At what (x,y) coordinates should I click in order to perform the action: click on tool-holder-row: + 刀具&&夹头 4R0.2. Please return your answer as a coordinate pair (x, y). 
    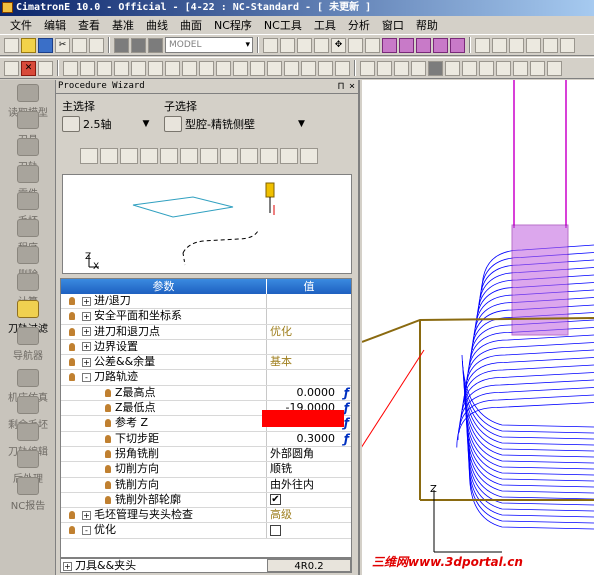
    Looking at the image, I should click on (206, 565).